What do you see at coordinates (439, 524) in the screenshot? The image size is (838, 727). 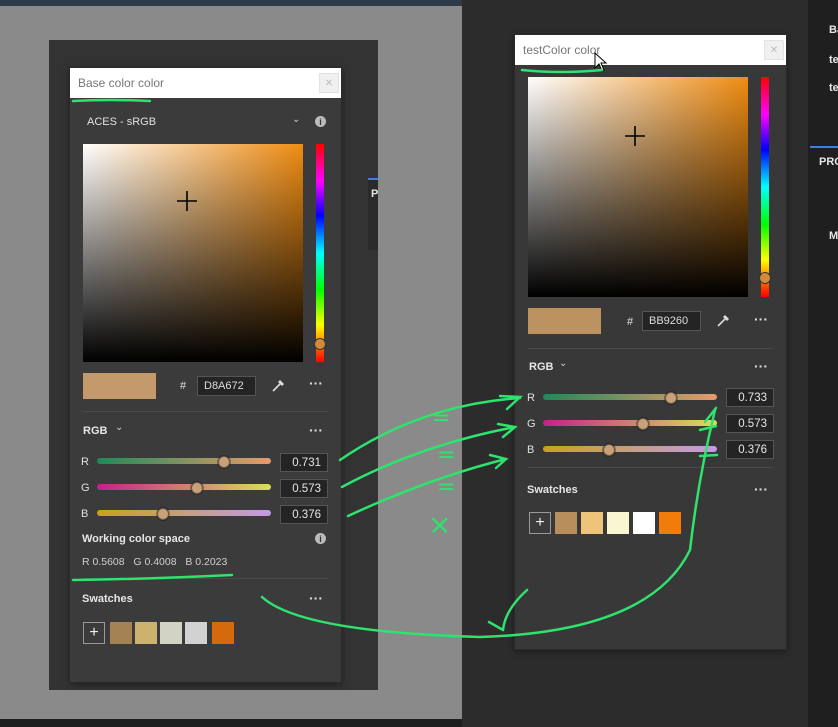 I see `mismatch-mark: ×` at bounding box center [439, 524].